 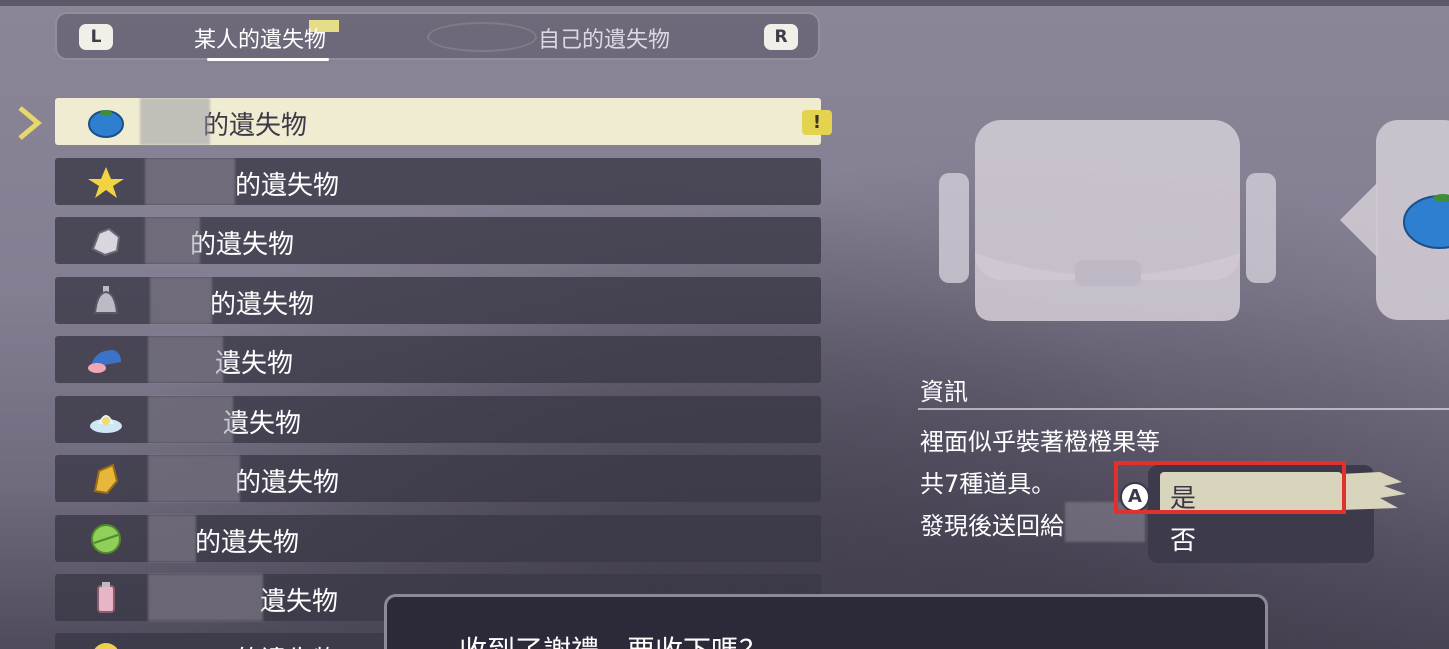 I want to click on info-line: 共7種道具。, so click(x=988, y=484).